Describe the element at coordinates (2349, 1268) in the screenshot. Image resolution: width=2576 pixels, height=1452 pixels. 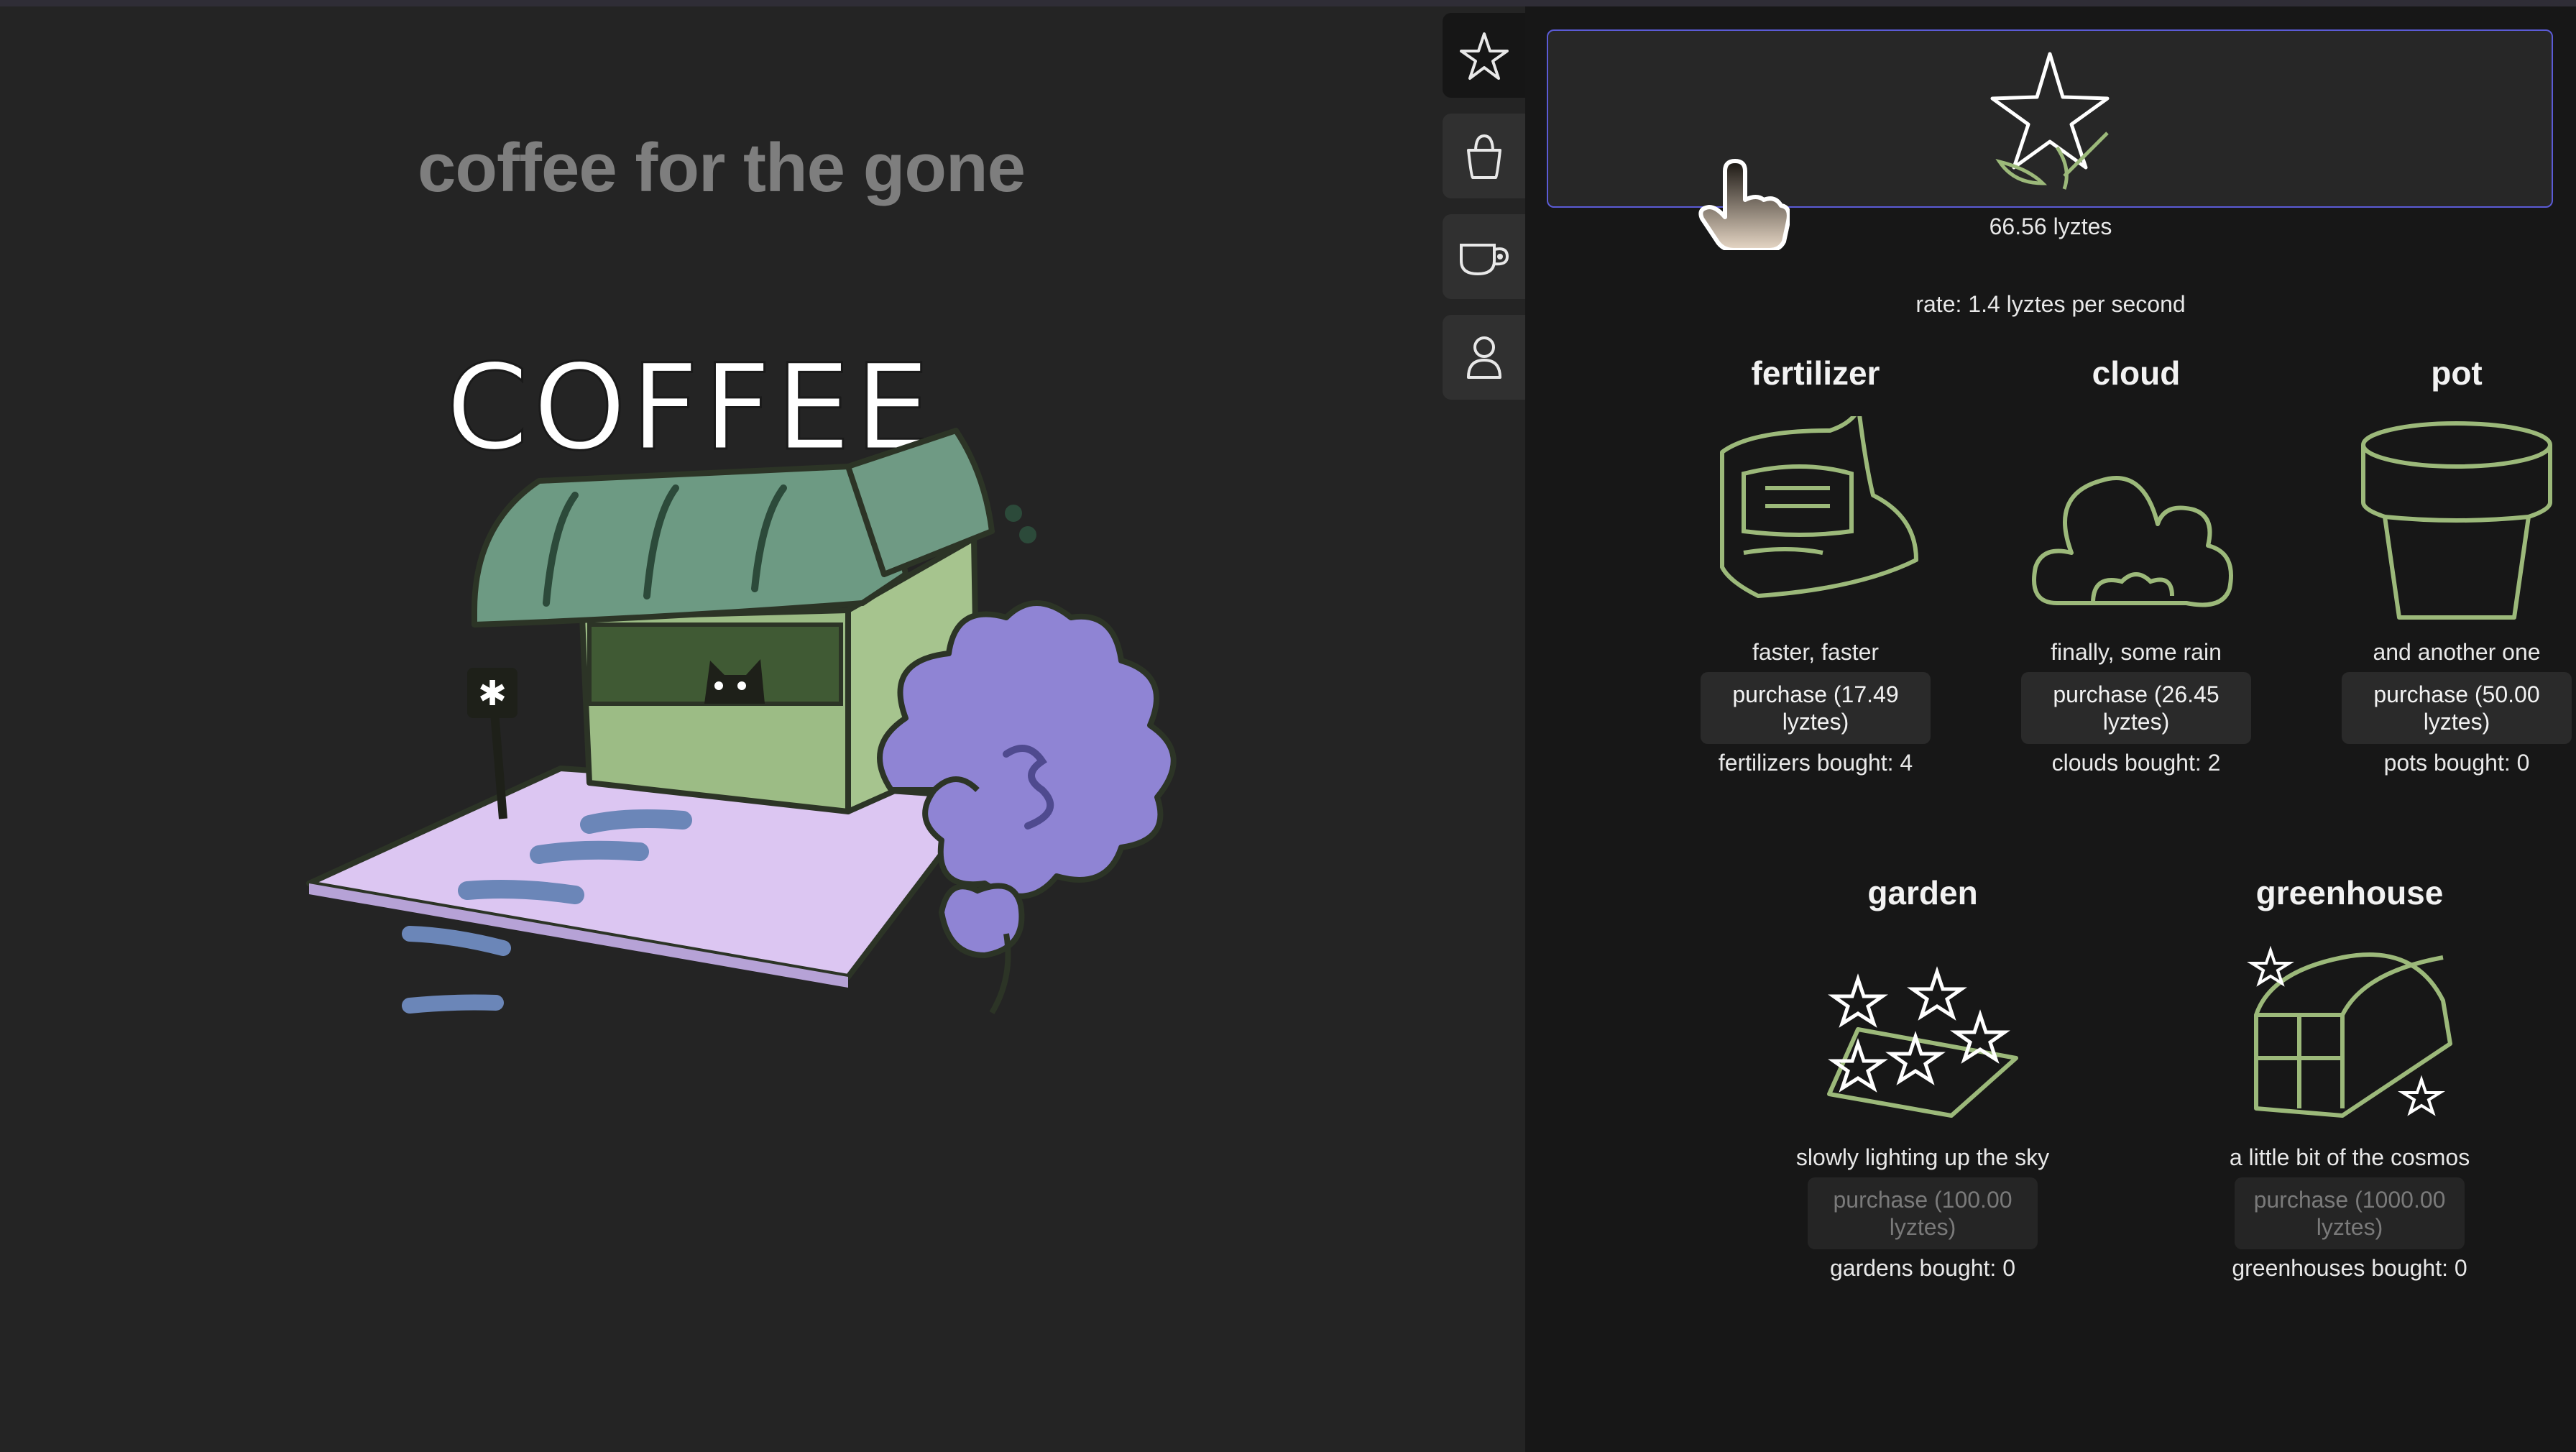
I see `item-bought-count: greenhouses bought: 0` at that location.